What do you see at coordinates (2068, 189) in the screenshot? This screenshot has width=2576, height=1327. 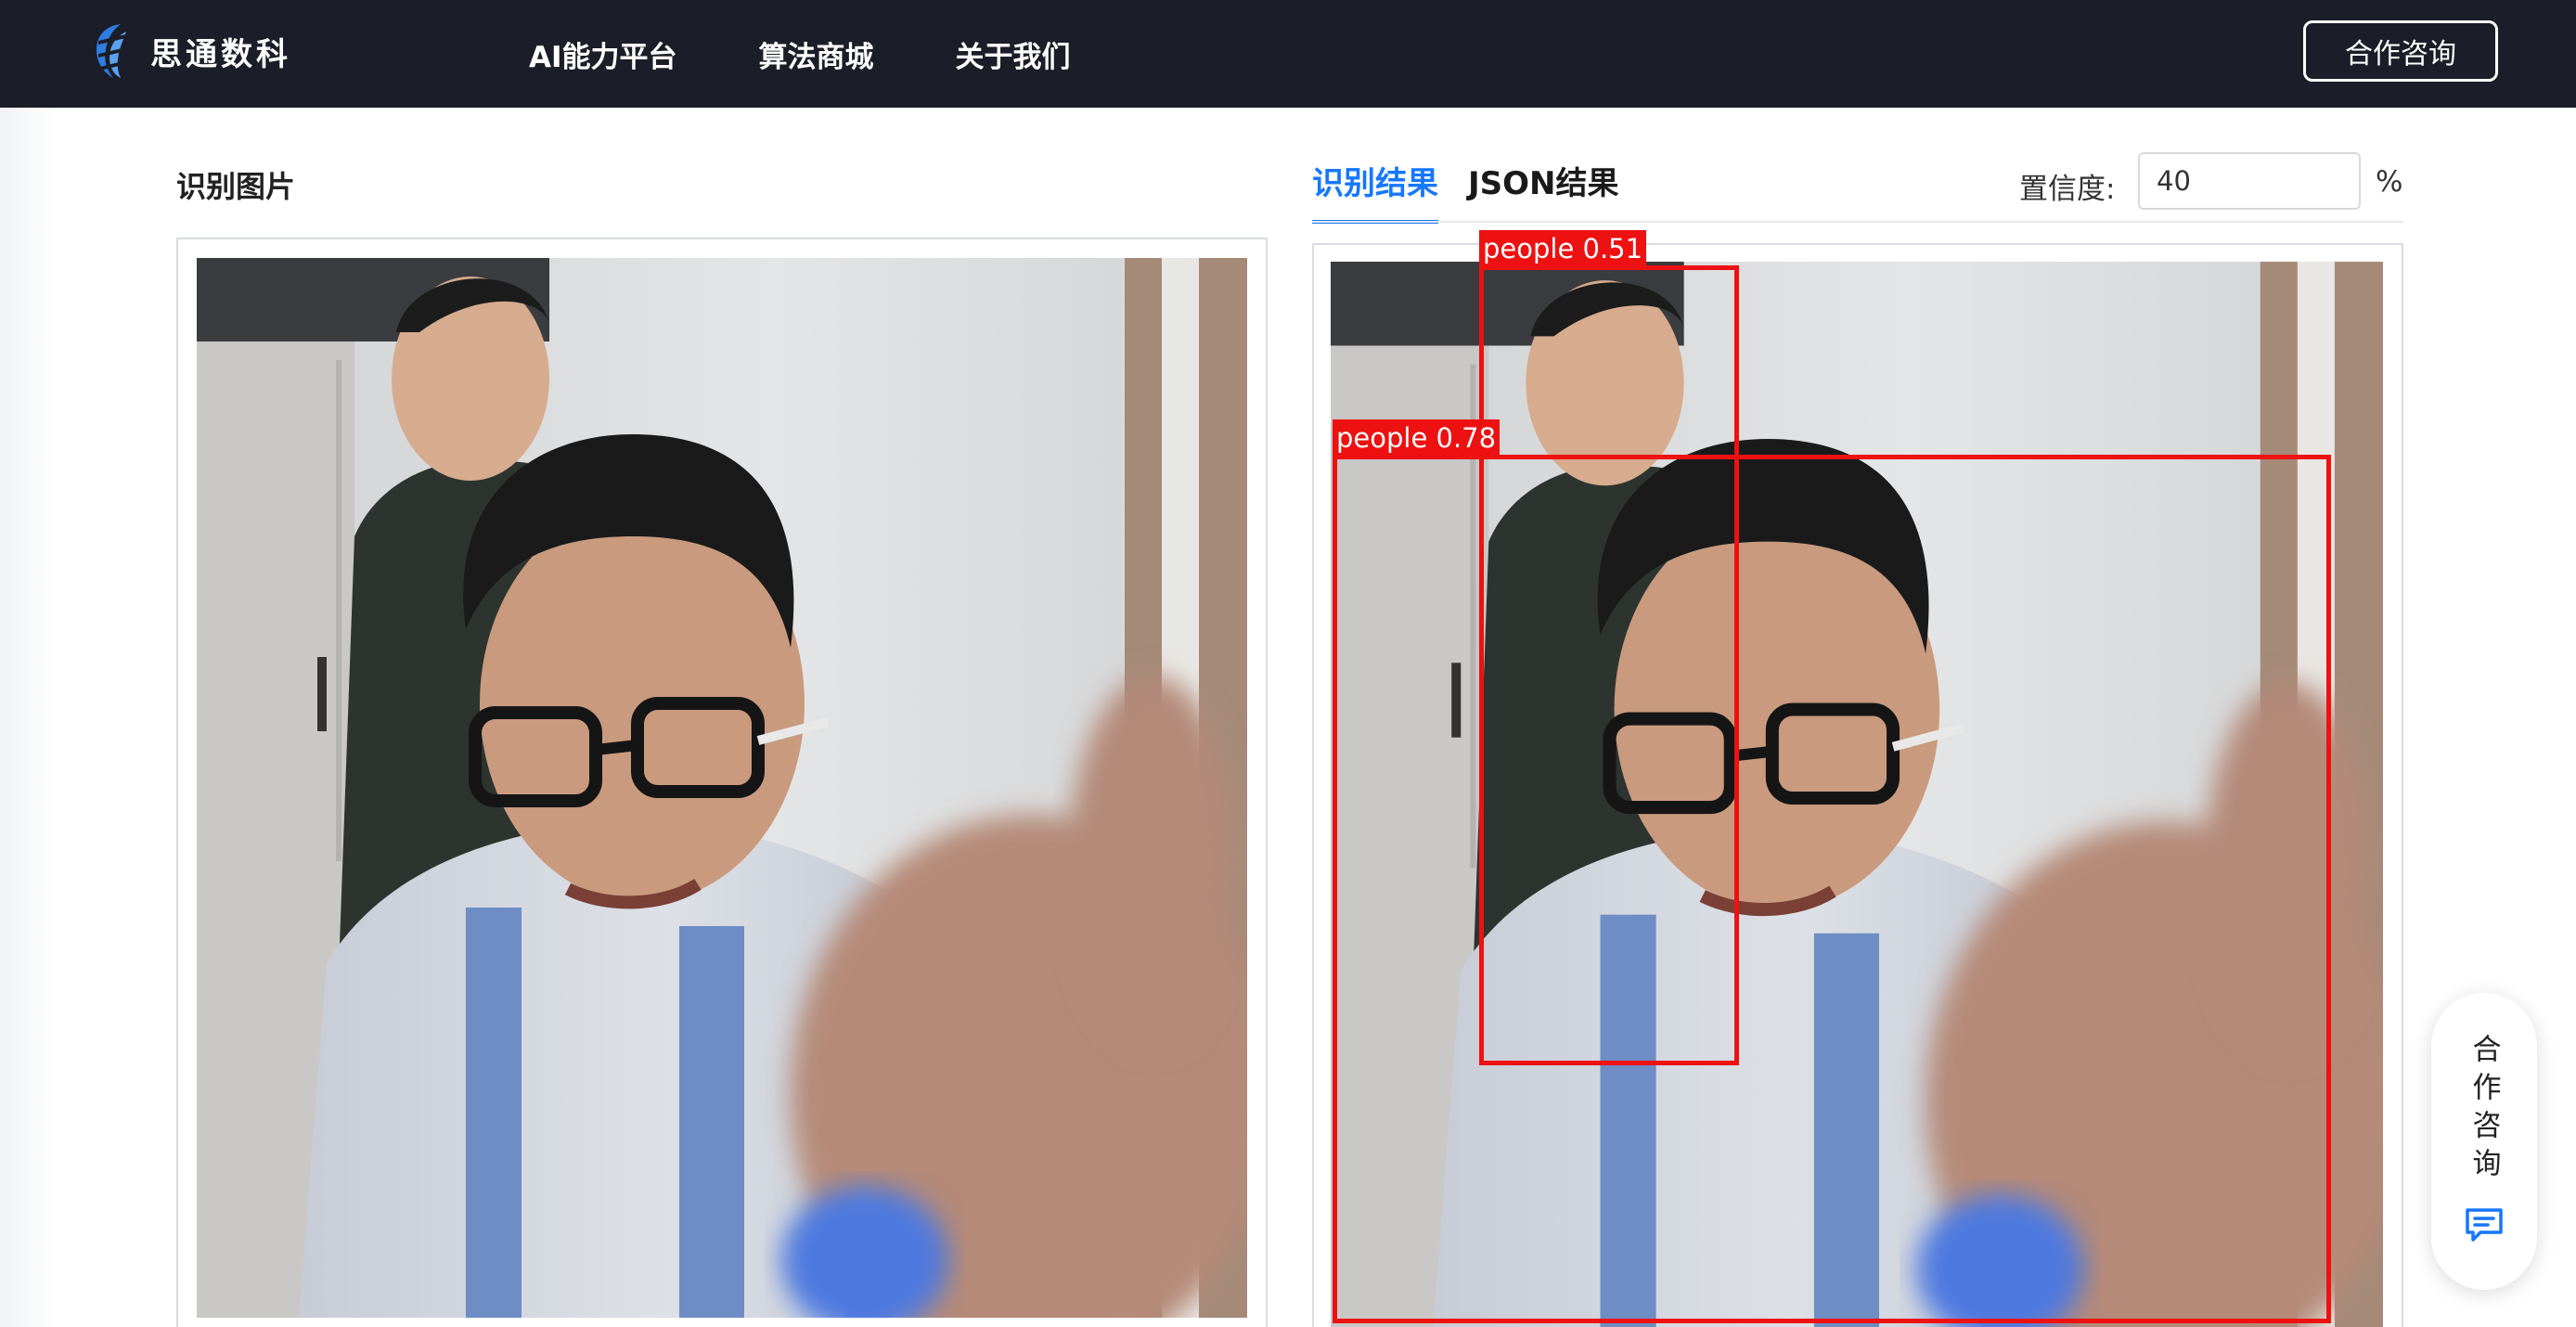 I see `confidence-label: 置信度:` at bounding box center [2068, 189].